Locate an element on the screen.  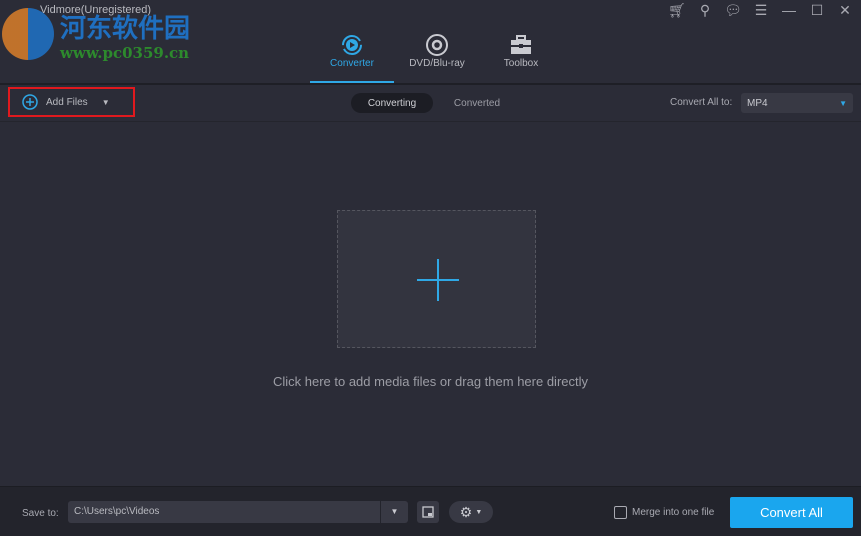
save-path-input: C:\Users\pc\Videos is located at coordinates (224, 512).